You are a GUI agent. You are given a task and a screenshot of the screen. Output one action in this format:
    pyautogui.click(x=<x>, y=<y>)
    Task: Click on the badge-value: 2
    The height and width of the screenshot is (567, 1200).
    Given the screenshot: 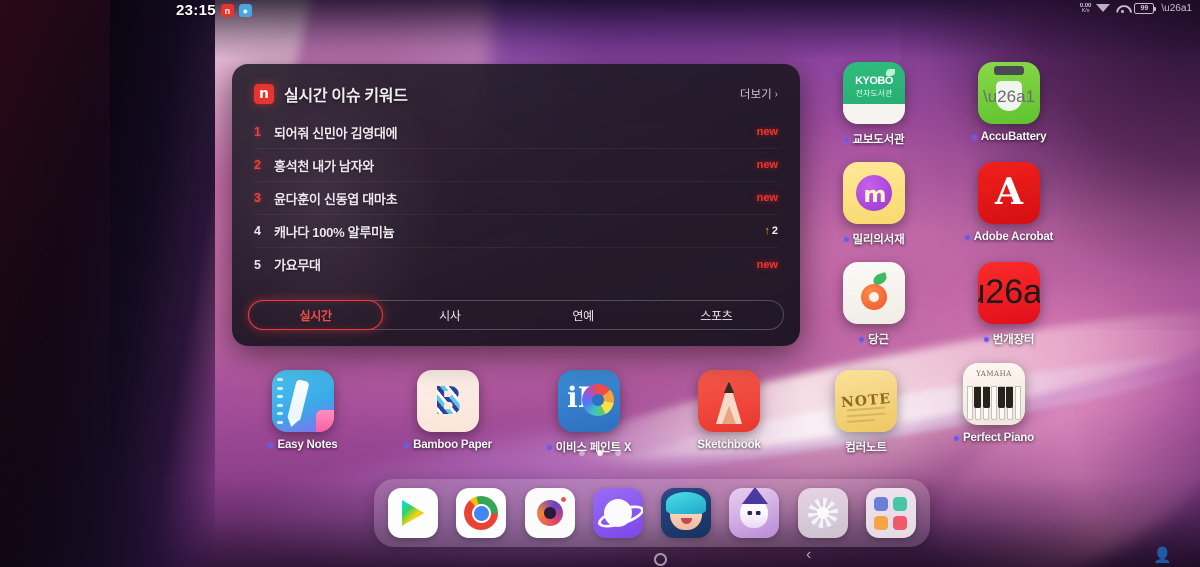 What is the action you would take?
    pyautogui.click(x=774, y=231)
    